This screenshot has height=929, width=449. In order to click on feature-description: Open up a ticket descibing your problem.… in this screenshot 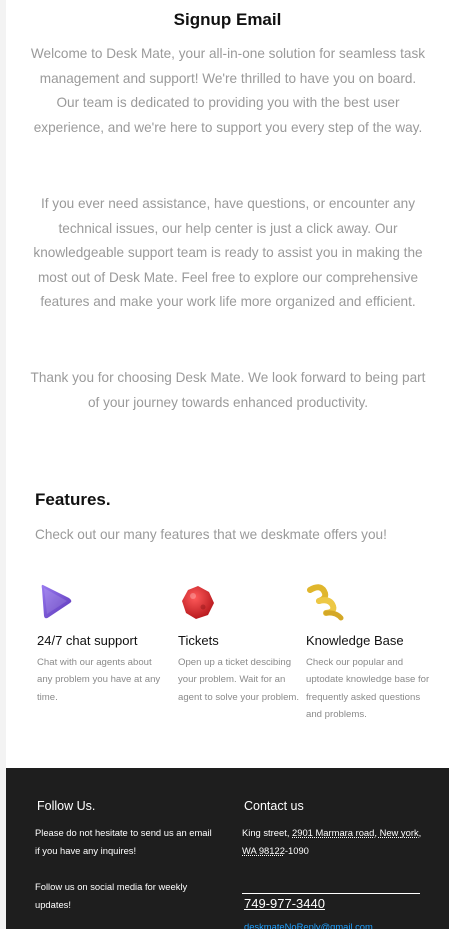, I will do `click(239, 680)`.